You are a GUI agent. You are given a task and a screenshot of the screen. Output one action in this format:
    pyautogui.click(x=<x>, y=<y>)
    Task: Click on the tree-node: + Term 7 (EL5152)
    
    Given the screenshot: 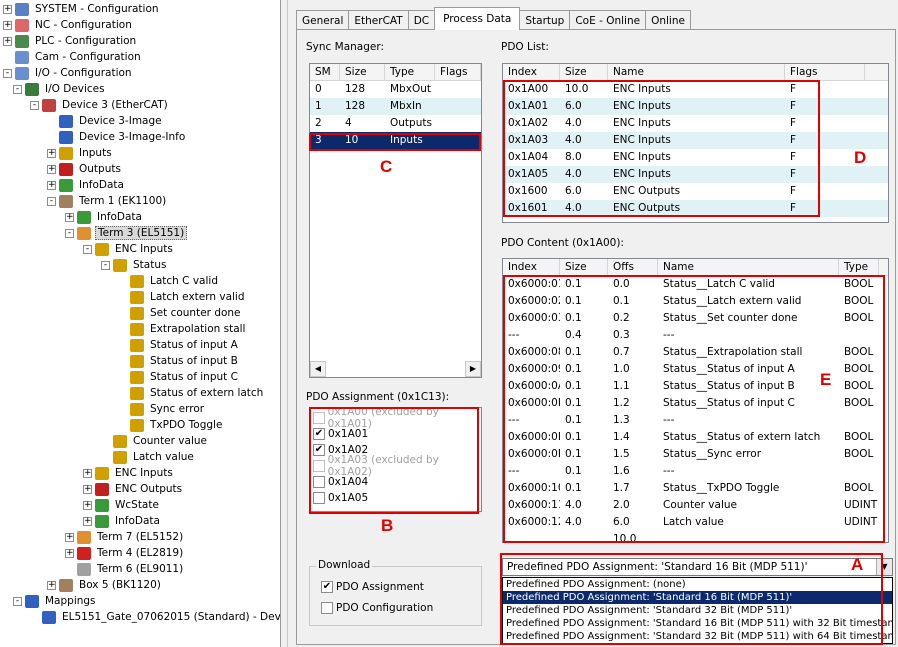 What is the action you would take?
    pyautogui.click(x=125, y=537)
    